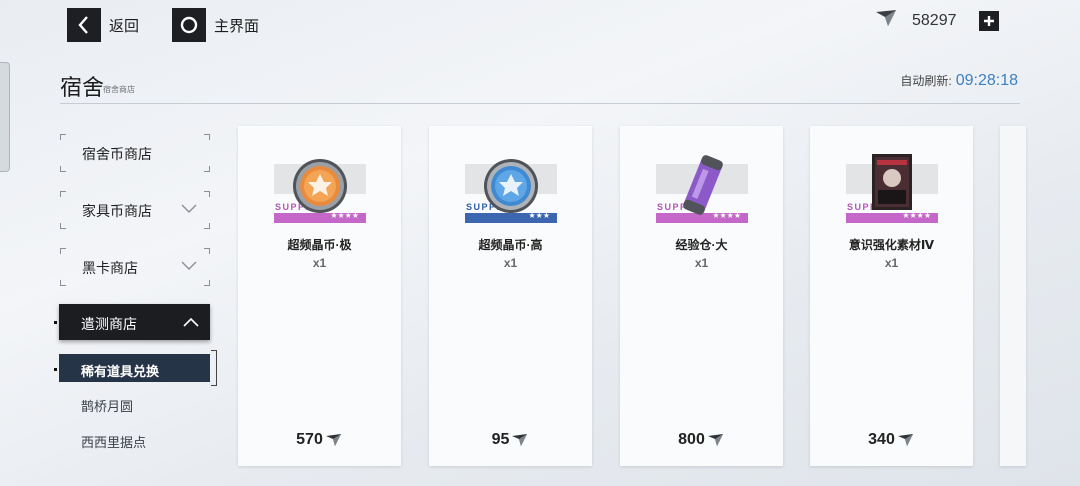 The height and width of the screenshot is (486, 1080). I want to click on item-name: 经验仓·大, so click(701, 245).